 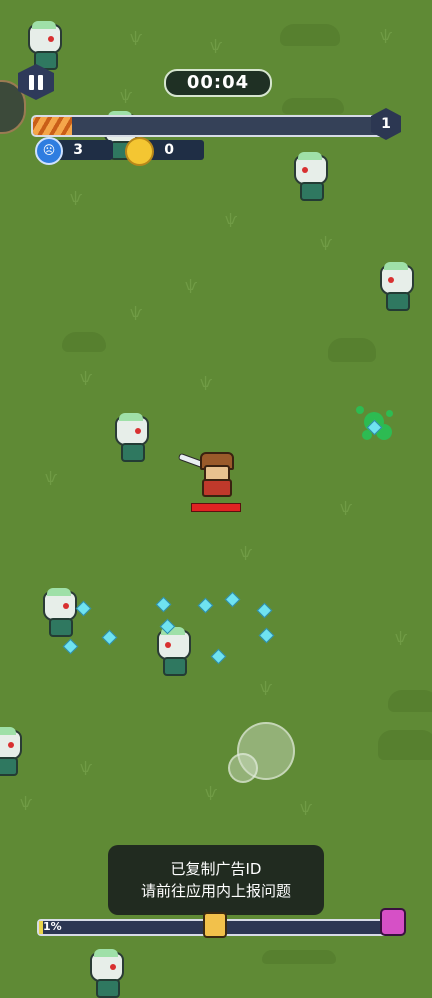 What do you see at coordinates (139, 151) in the screenshot?
I see `coin-icon` at bounding box center [139, 151].